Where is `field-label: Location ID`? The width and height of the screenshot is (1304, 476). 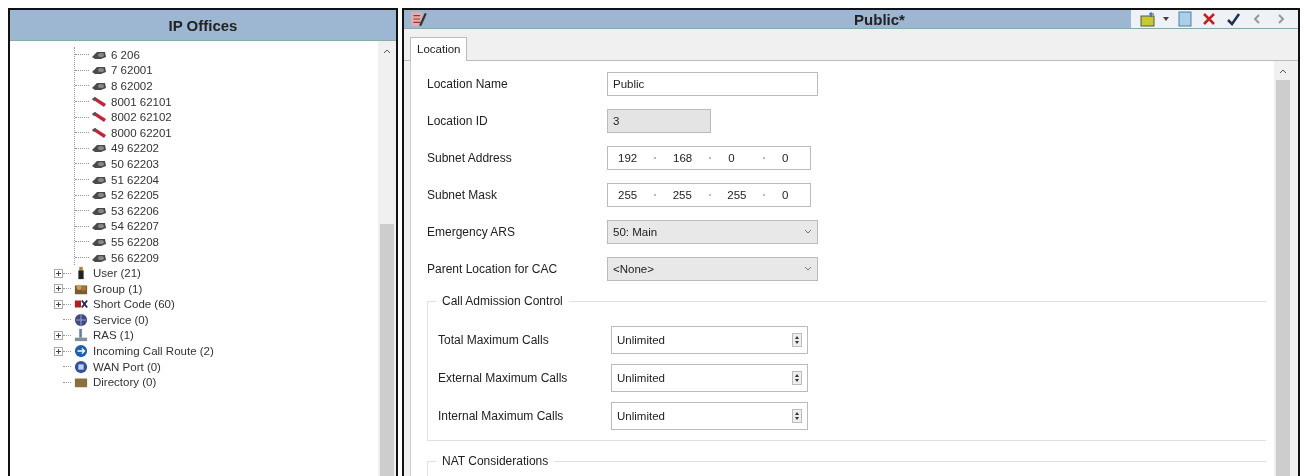
field-label: Location ID is located at coordinates (458, 120).